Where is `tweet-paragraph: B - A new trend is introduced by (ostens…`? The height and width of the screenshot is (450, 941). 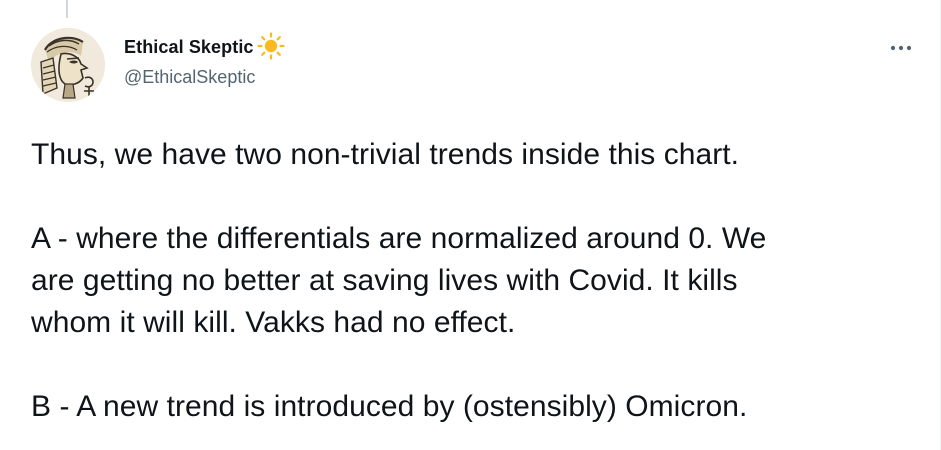 tweet-paragraph: B - A new trend is introduced by (ostens… is located at coordinates (389, 406).